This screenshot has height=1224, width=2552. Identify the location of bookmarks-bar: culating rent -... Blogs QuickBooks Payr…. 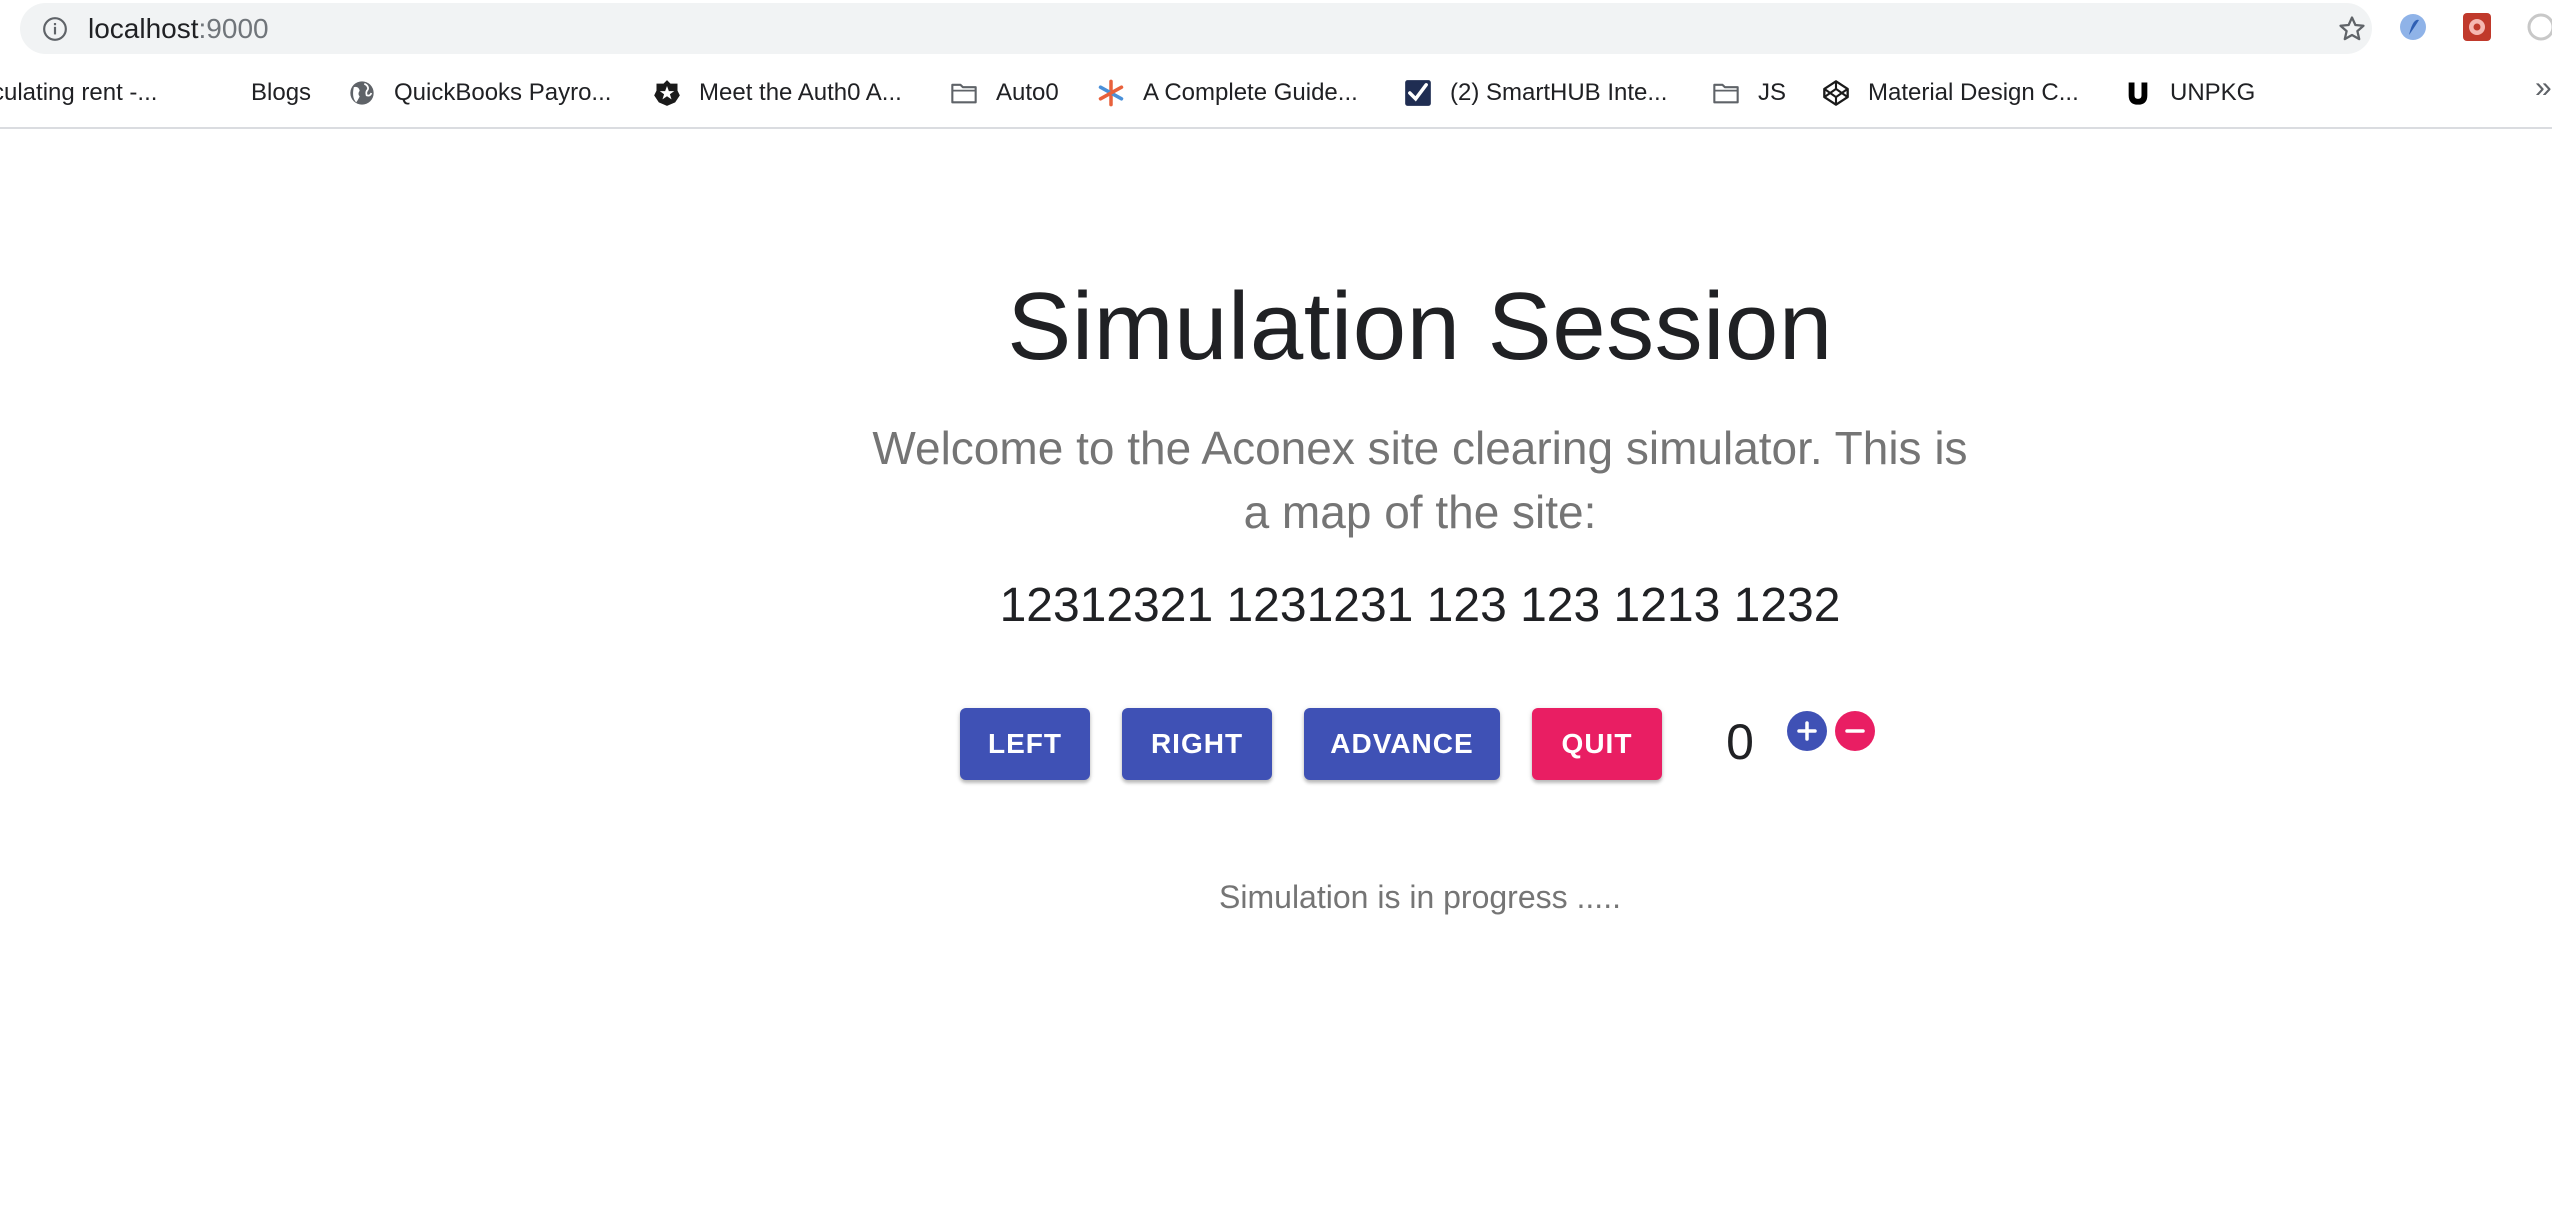
(1276, 93).